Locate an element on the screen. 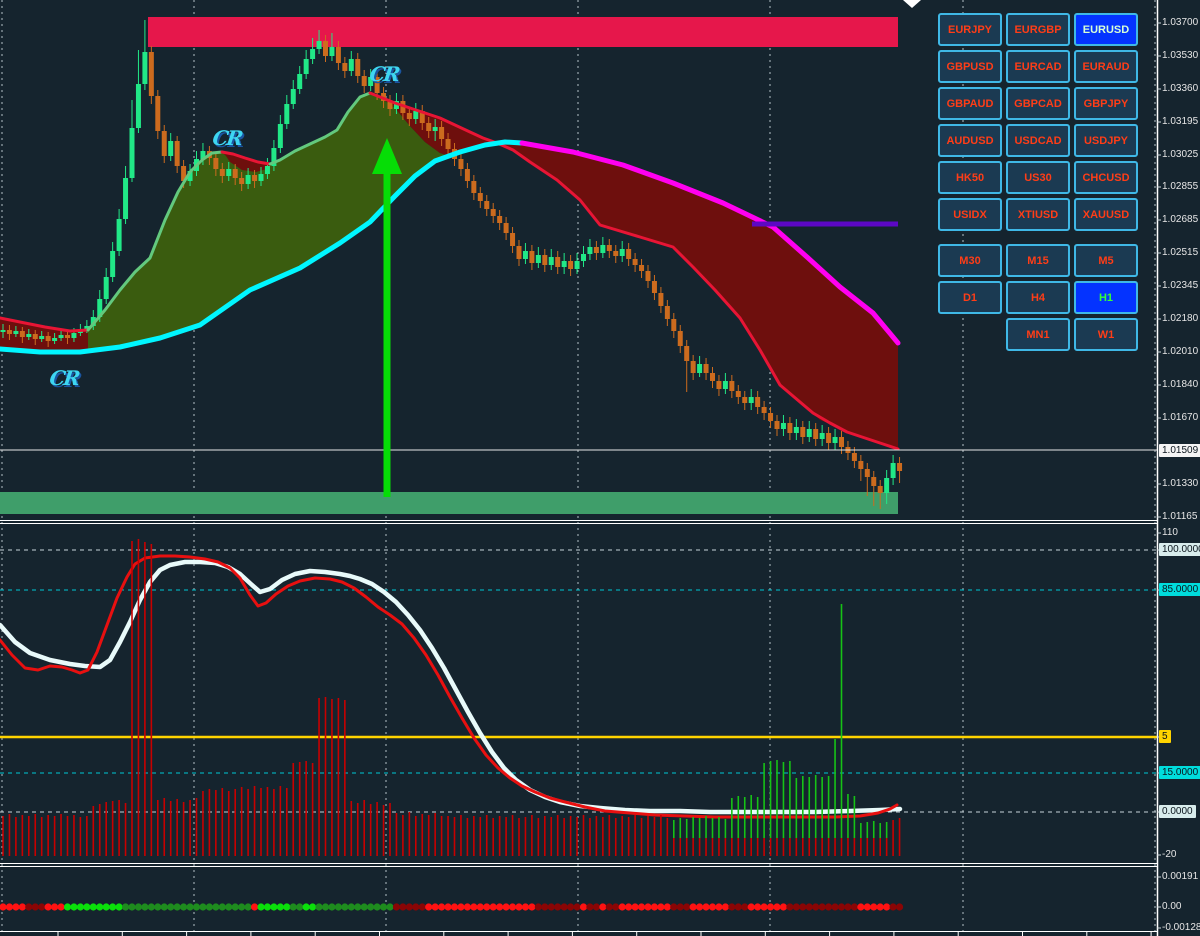 The width and height of the screenshot is (1200, 936). price-scale-label: 1.02855 is located at coordinates (1180, 186).